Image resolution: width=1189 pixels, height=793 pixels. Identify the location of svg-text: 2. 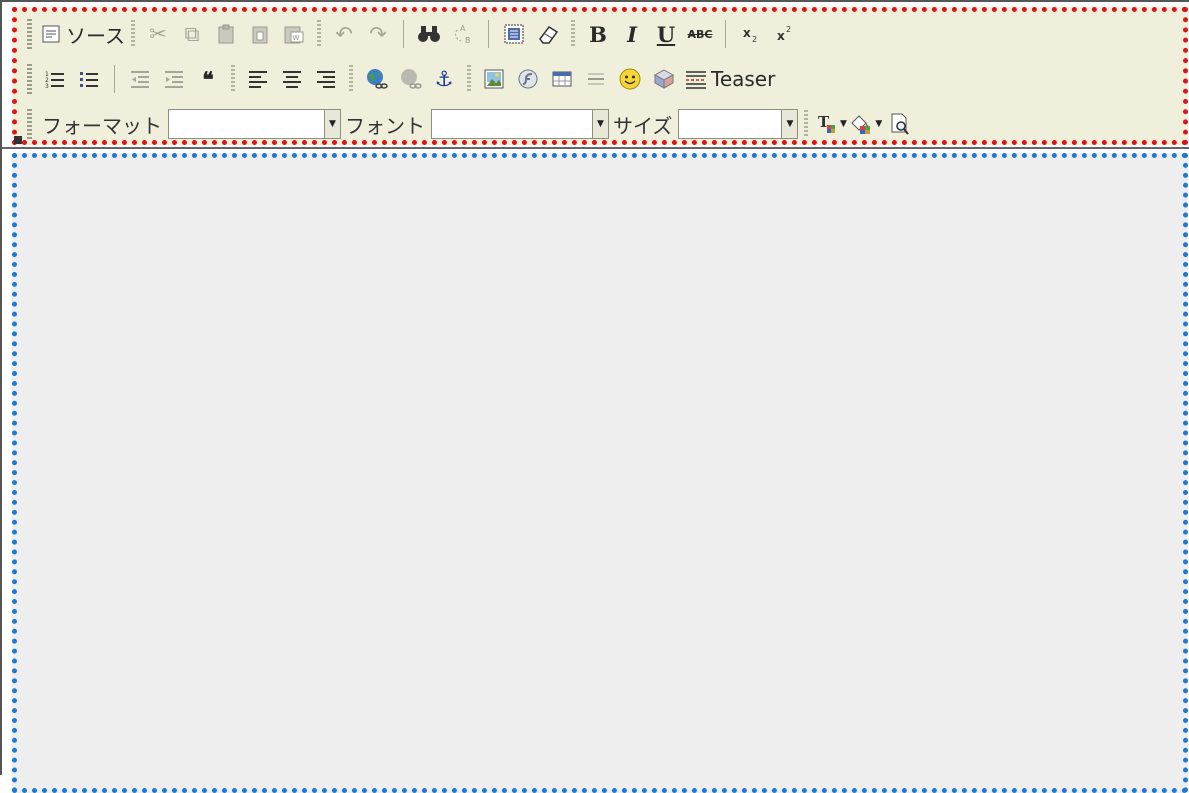
(788, 29).